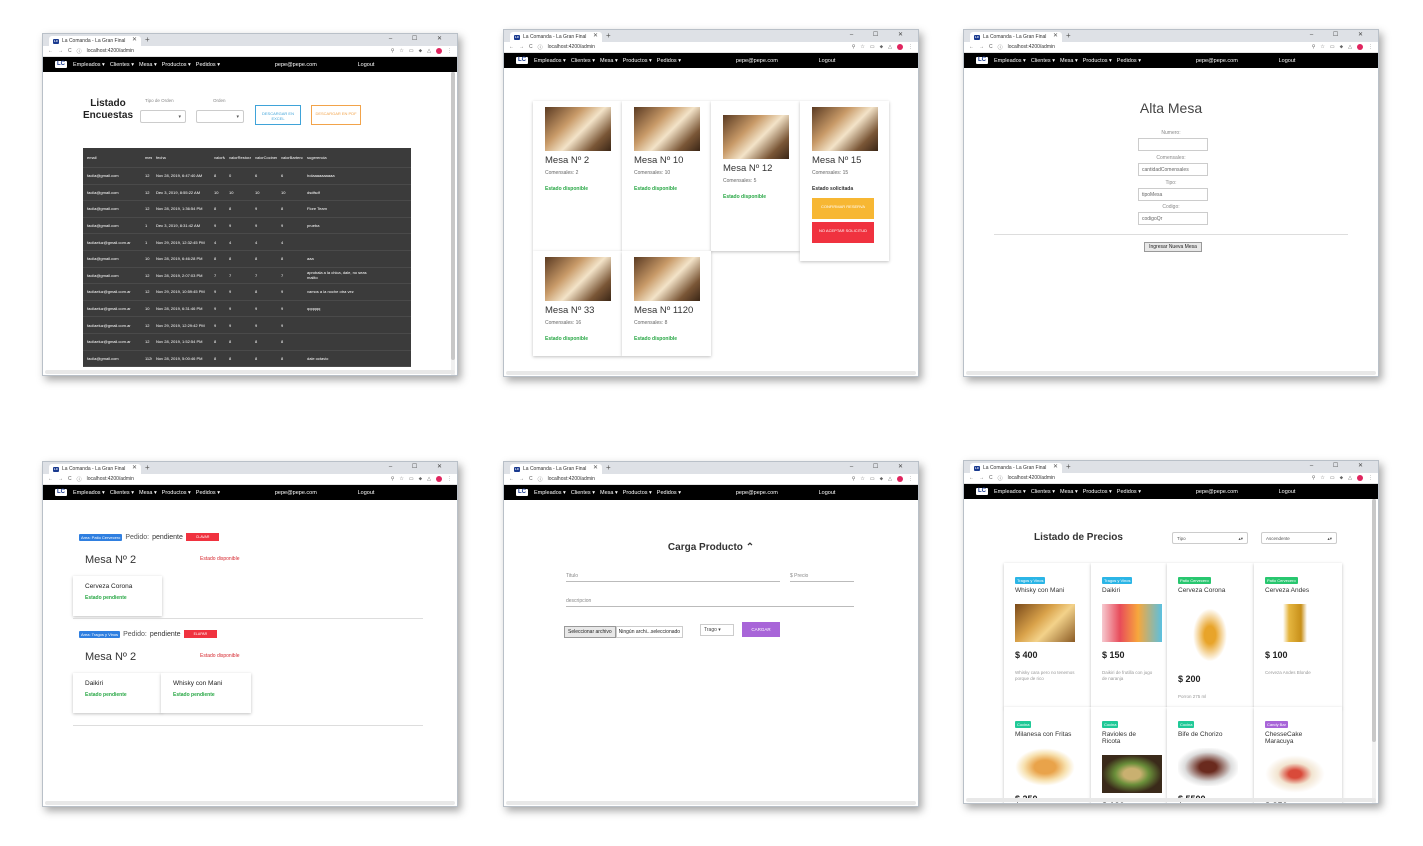 Image resolution: width=1423 pixels, height=846 pixels. I want to click on column-header: email, so click(112, 157).